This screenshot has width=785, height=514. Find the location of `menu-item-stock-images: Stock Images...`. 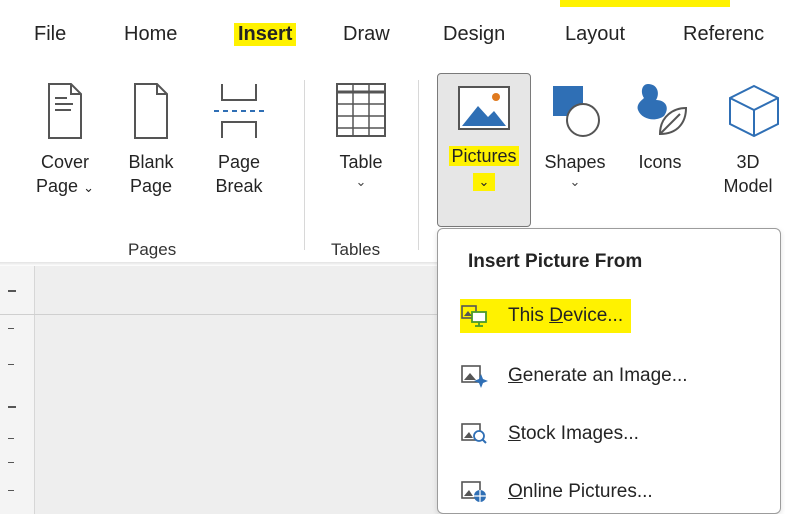

menu-item-stock-images: Stock Images... is located at coordinates (549, 434).